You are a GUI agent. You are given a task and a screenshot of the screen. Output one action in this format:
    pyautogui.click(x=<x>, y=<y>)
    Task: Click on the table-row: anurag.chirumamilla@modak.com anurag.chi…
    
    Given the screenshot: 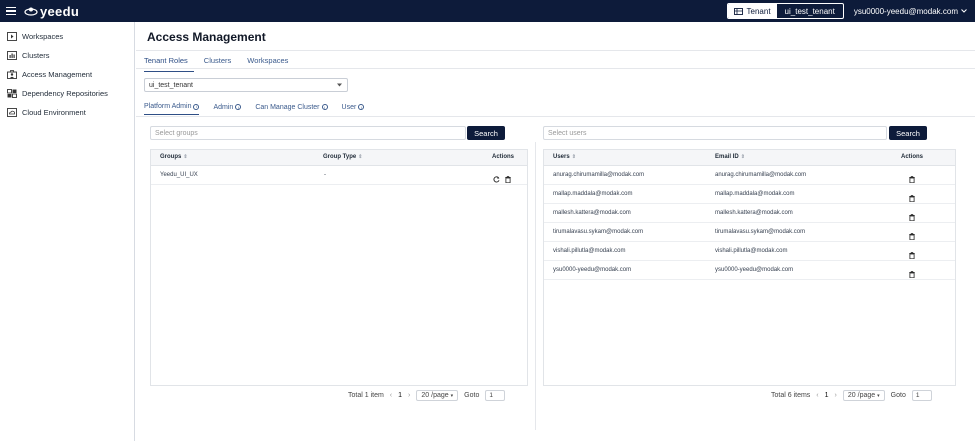 What is the action you would take?
    pyautogui.click(x=749, y=175)
    